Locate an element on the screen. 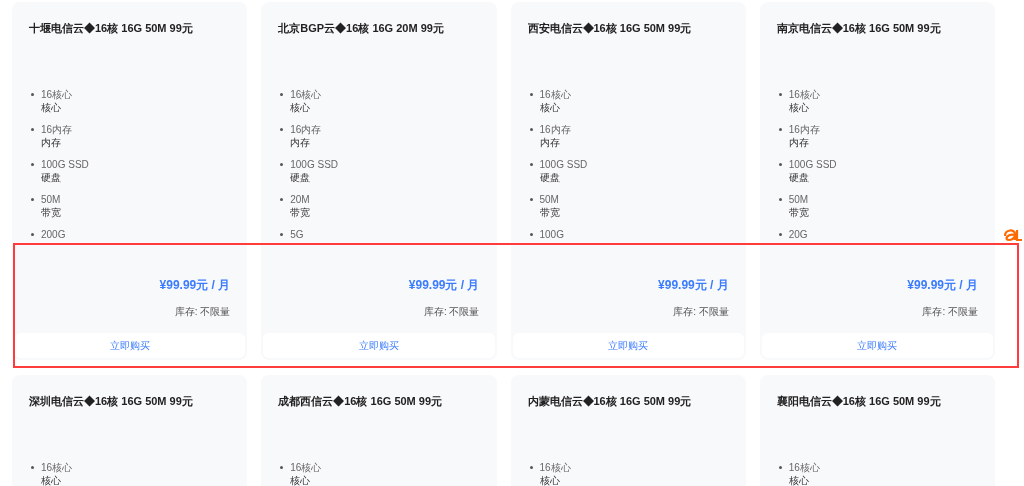 The width and height of the screenshot is (1024, 486). spec-value: 20M is located at coordinates (300, 199).